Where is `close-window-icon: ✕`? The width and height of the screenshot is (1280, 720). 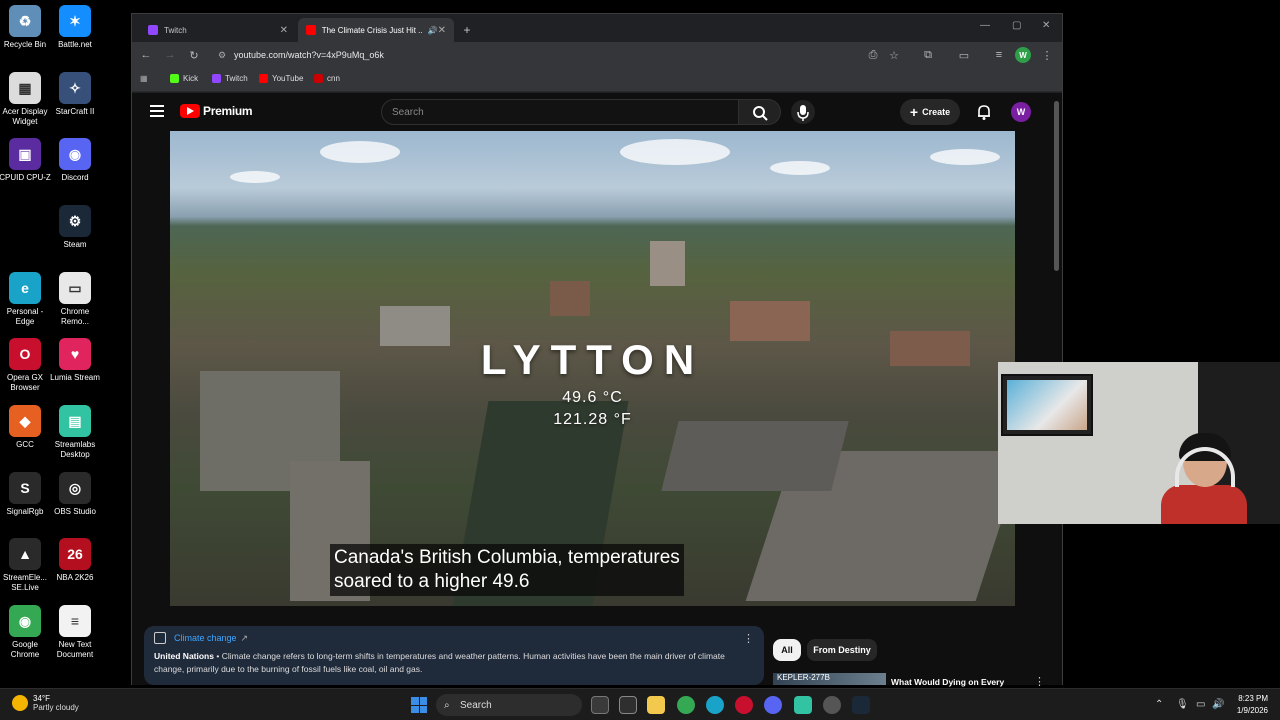
close-window-icon: ✕ is located at coordinates (1046, 25).